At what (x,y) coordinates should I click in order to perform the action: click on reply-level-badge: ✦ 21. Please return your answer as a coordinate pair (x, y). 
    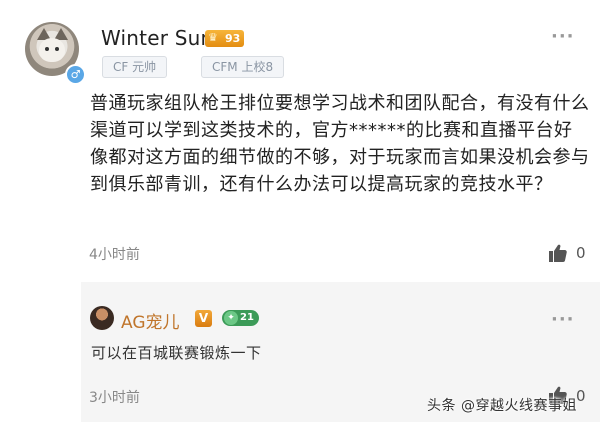
    Looking at the image, I should click on (240, 318).